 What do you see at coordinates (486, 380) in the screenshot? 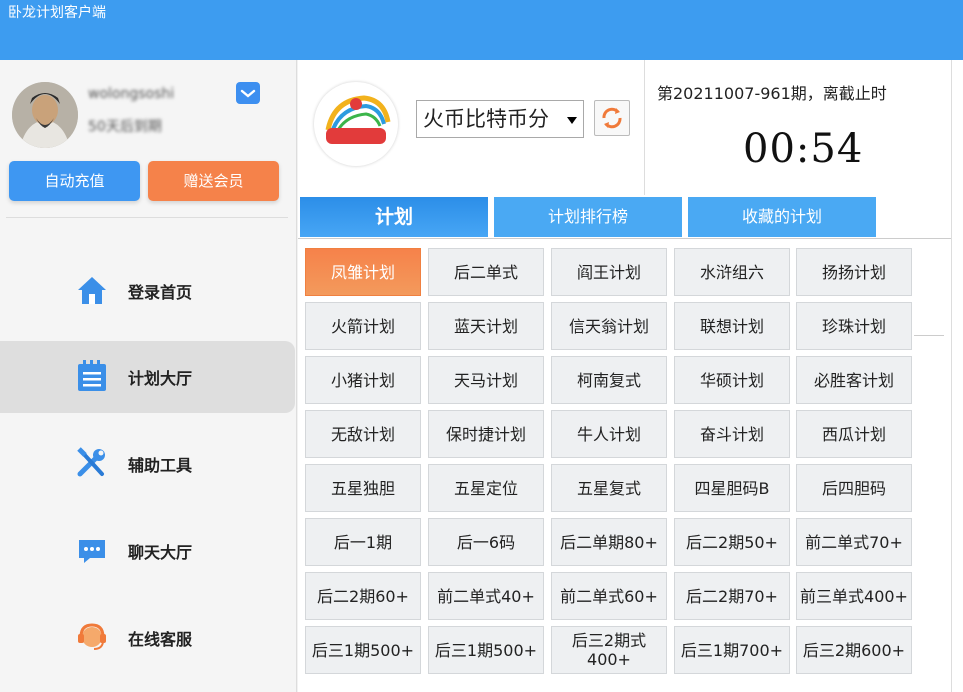
I see `plan-button: 天马计划` at bounding box center [486, 380].